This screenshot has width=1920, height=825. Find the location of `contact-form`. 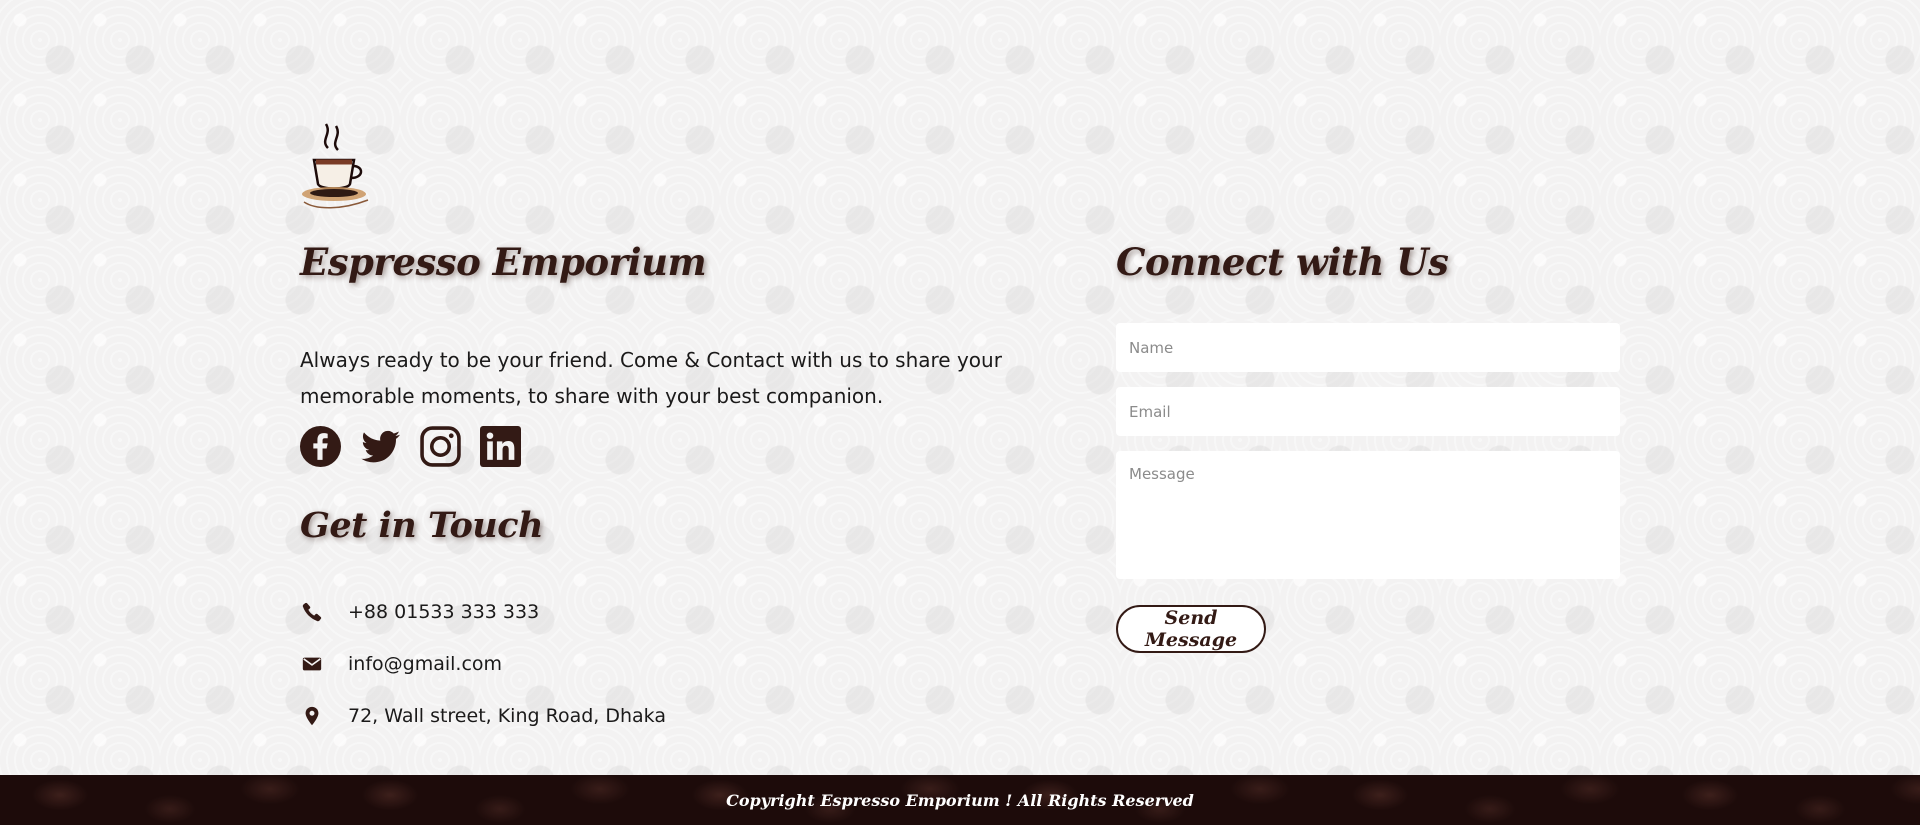

contact-form is located at coordinates (1368, 458).